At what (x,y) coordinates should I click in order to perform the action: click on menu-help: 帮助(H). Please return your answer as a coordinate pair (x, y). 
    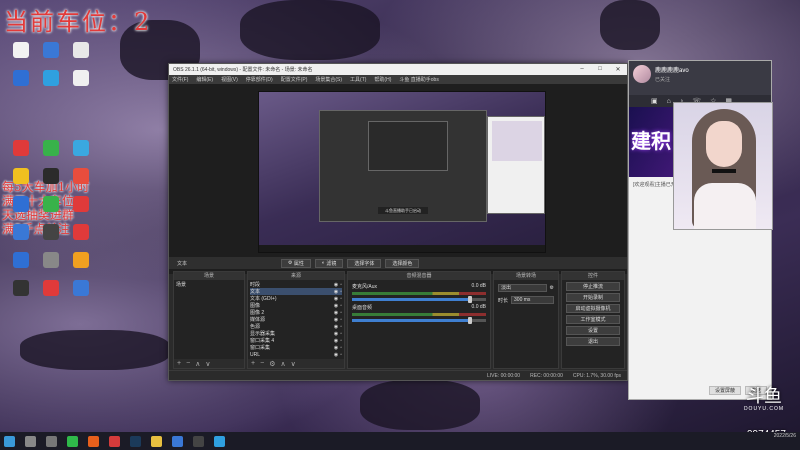
    Looking at the image, I should click on (382, 79).